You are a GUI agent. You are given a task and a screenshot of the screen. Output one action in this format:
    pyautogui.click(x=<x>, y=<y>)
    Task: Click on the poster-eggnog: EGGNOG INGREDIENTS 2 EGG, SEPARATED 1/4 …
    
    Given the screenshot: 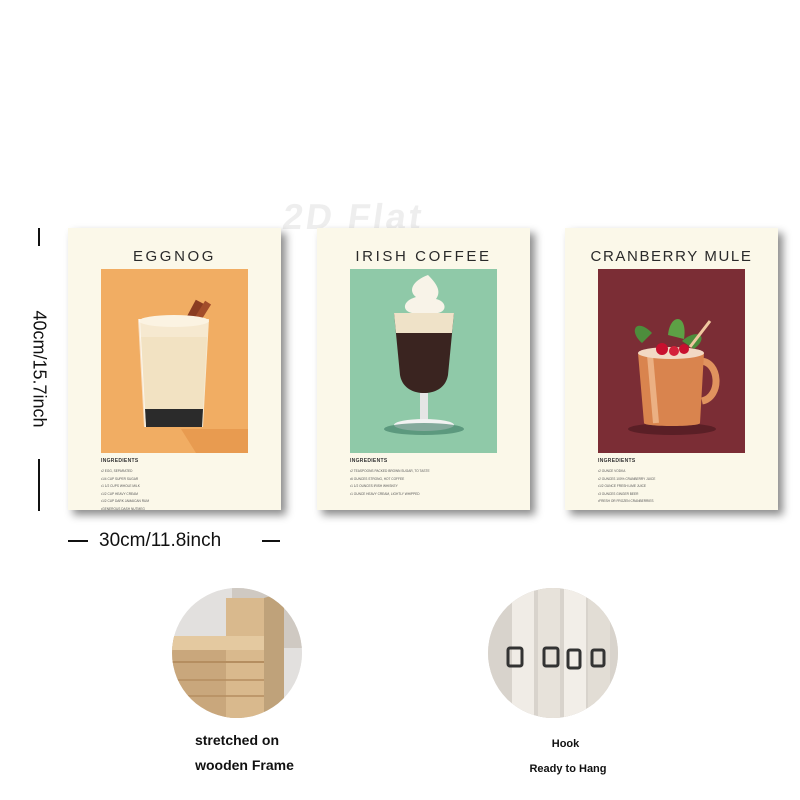 What is the action you would take?
    pyautogui.click(x=174, y=369)
    